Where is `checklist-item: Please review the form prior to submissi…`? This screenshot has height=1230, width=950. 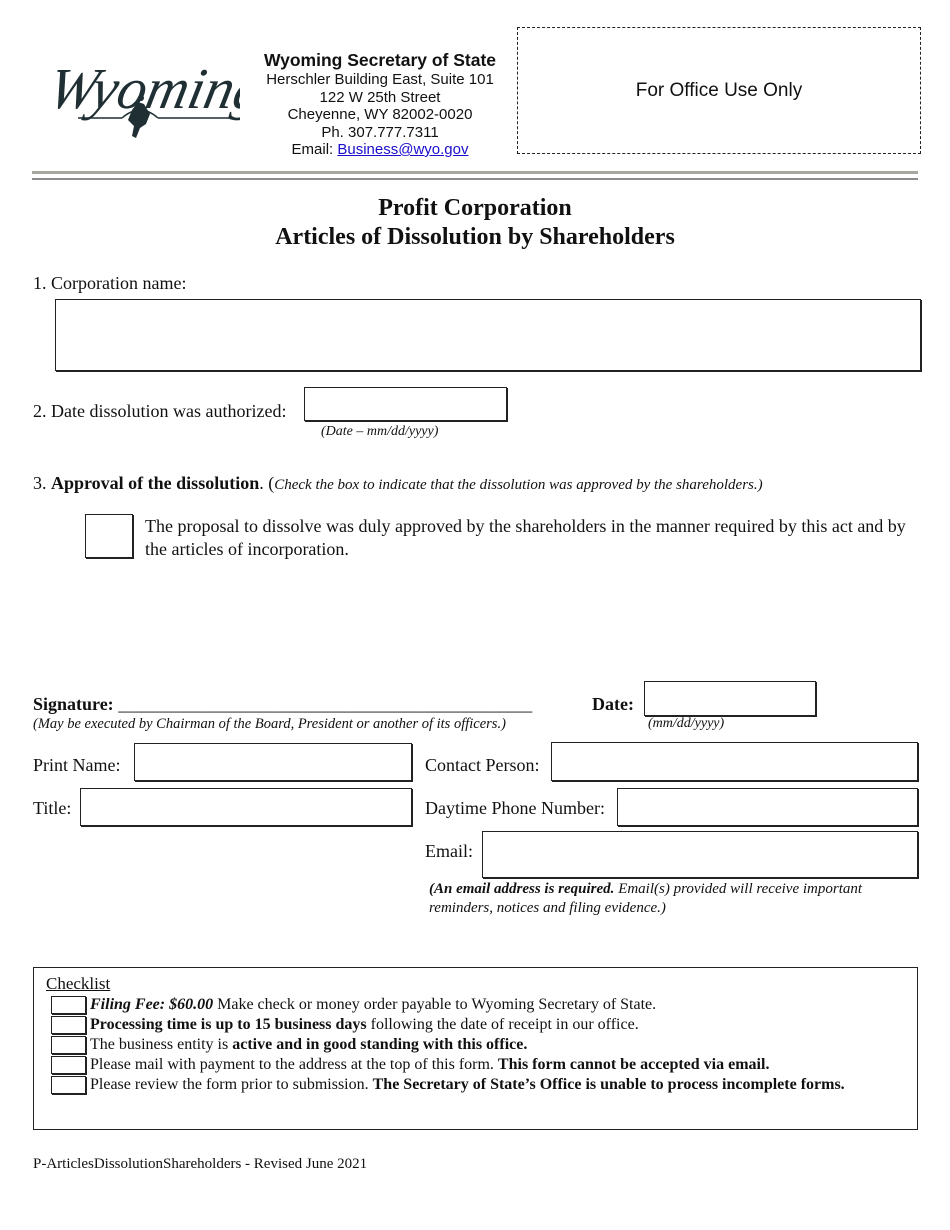
checklist-item: Please review the form prior to submissi… is located at coordinates (448, 1085).